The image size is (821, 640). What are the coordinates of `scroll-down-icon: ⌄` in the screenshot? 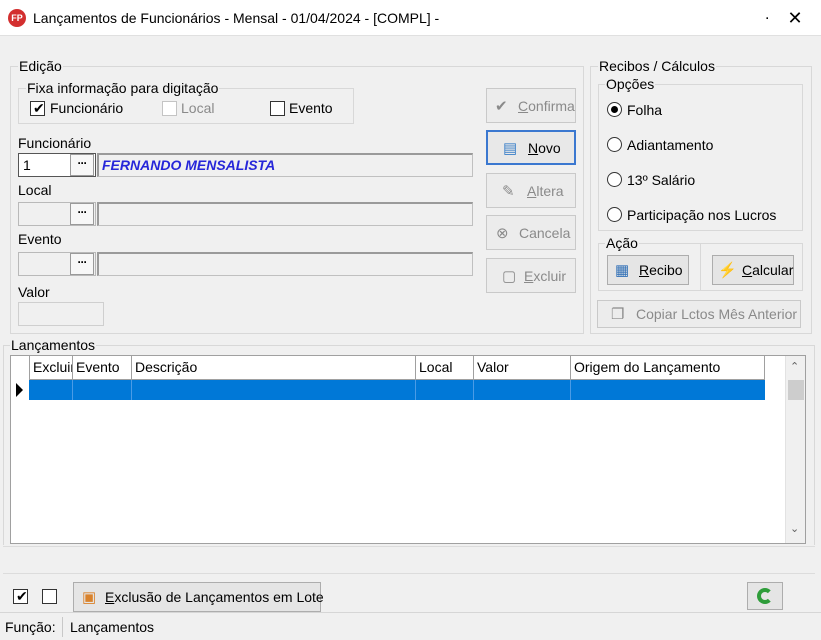 It's located at (794, 528).